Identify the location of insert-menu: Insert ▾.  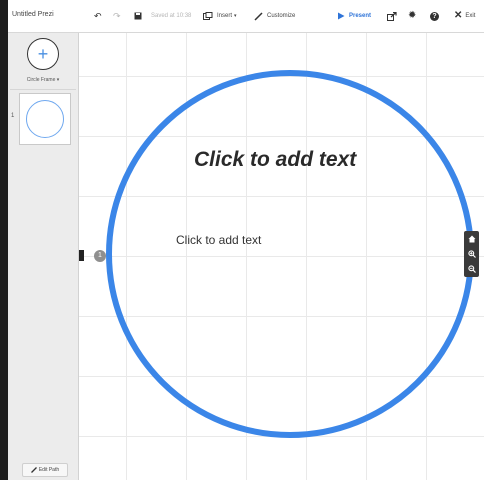
(220, 16).